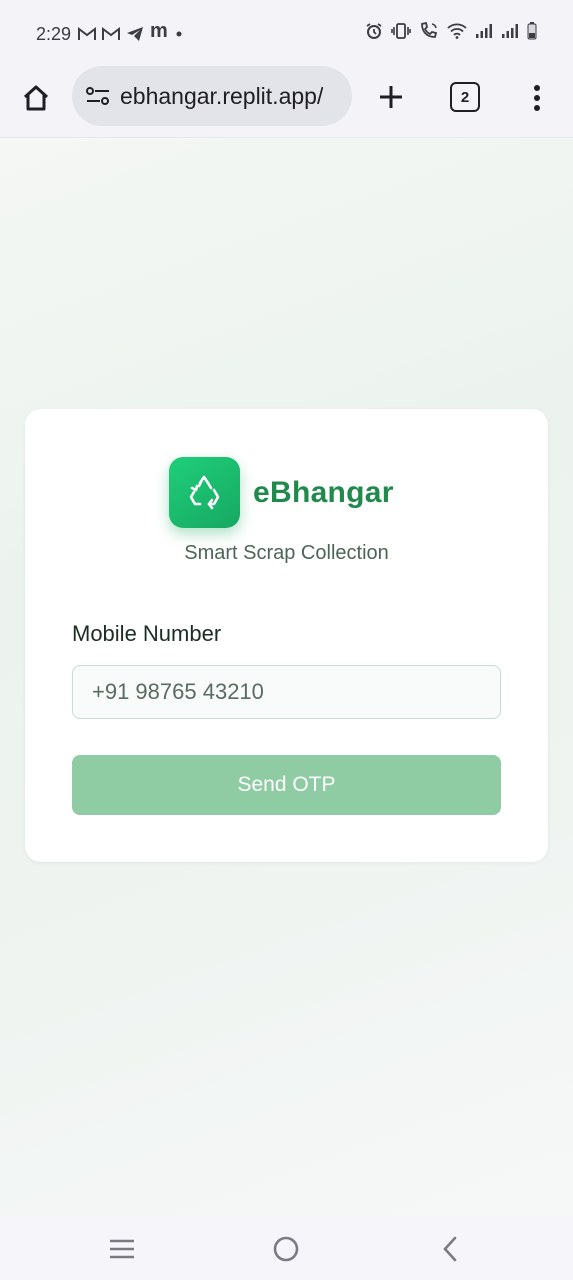 The image size is (573, 1280). What do you see at coordinates (54, 34) in the screenshot?
I see `status-time: 2:29` at bounding box center [54, 34].